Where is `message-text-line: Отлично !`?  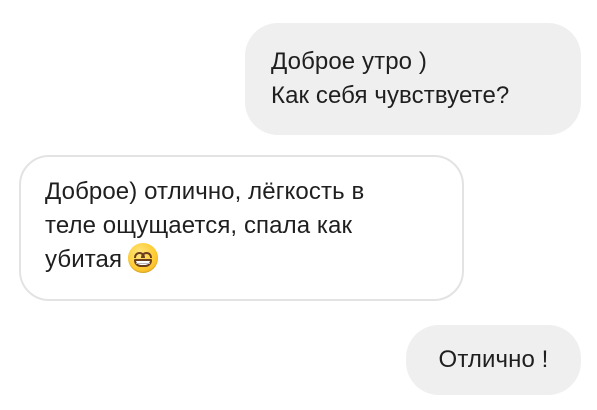
message-text-line: Отлично ! is located at coordinates (493, 359).